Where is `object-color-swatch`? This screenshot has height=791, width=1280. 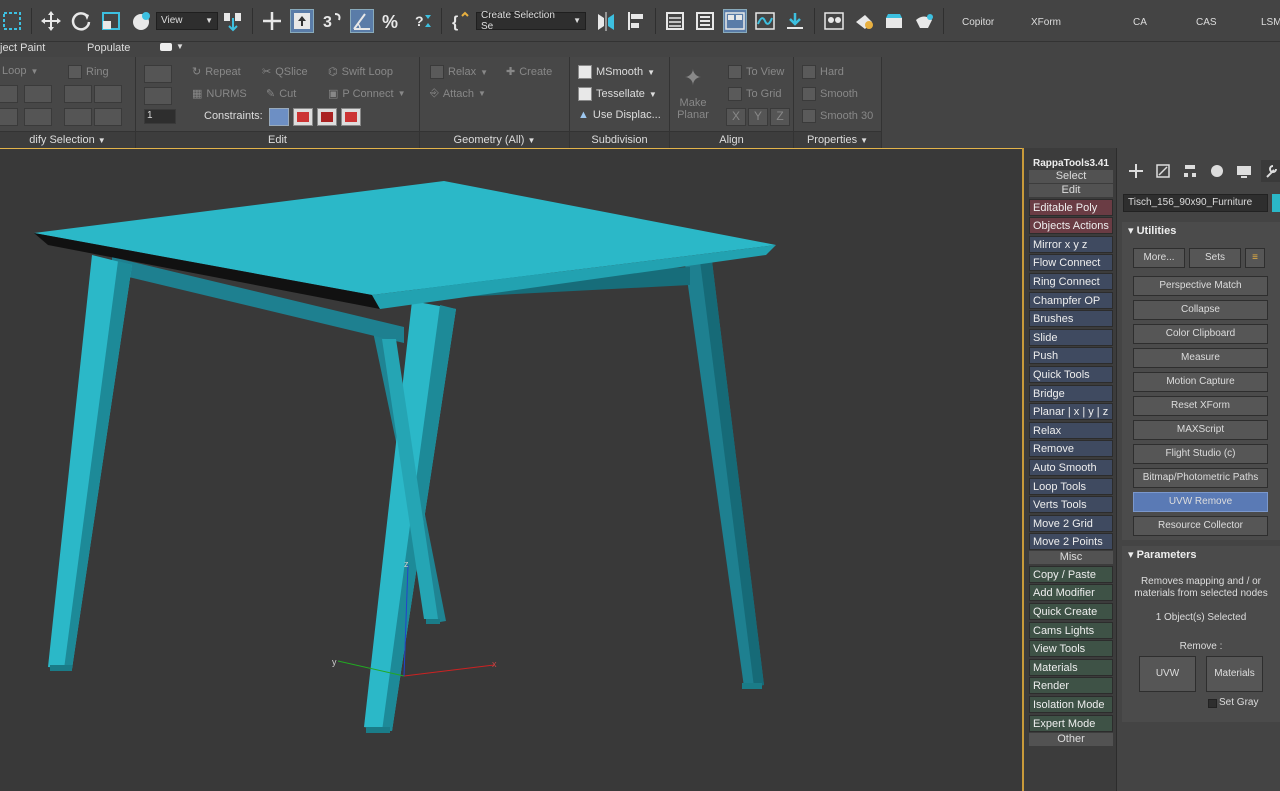 object-color-swatch is located at coordinates (1276, 203).